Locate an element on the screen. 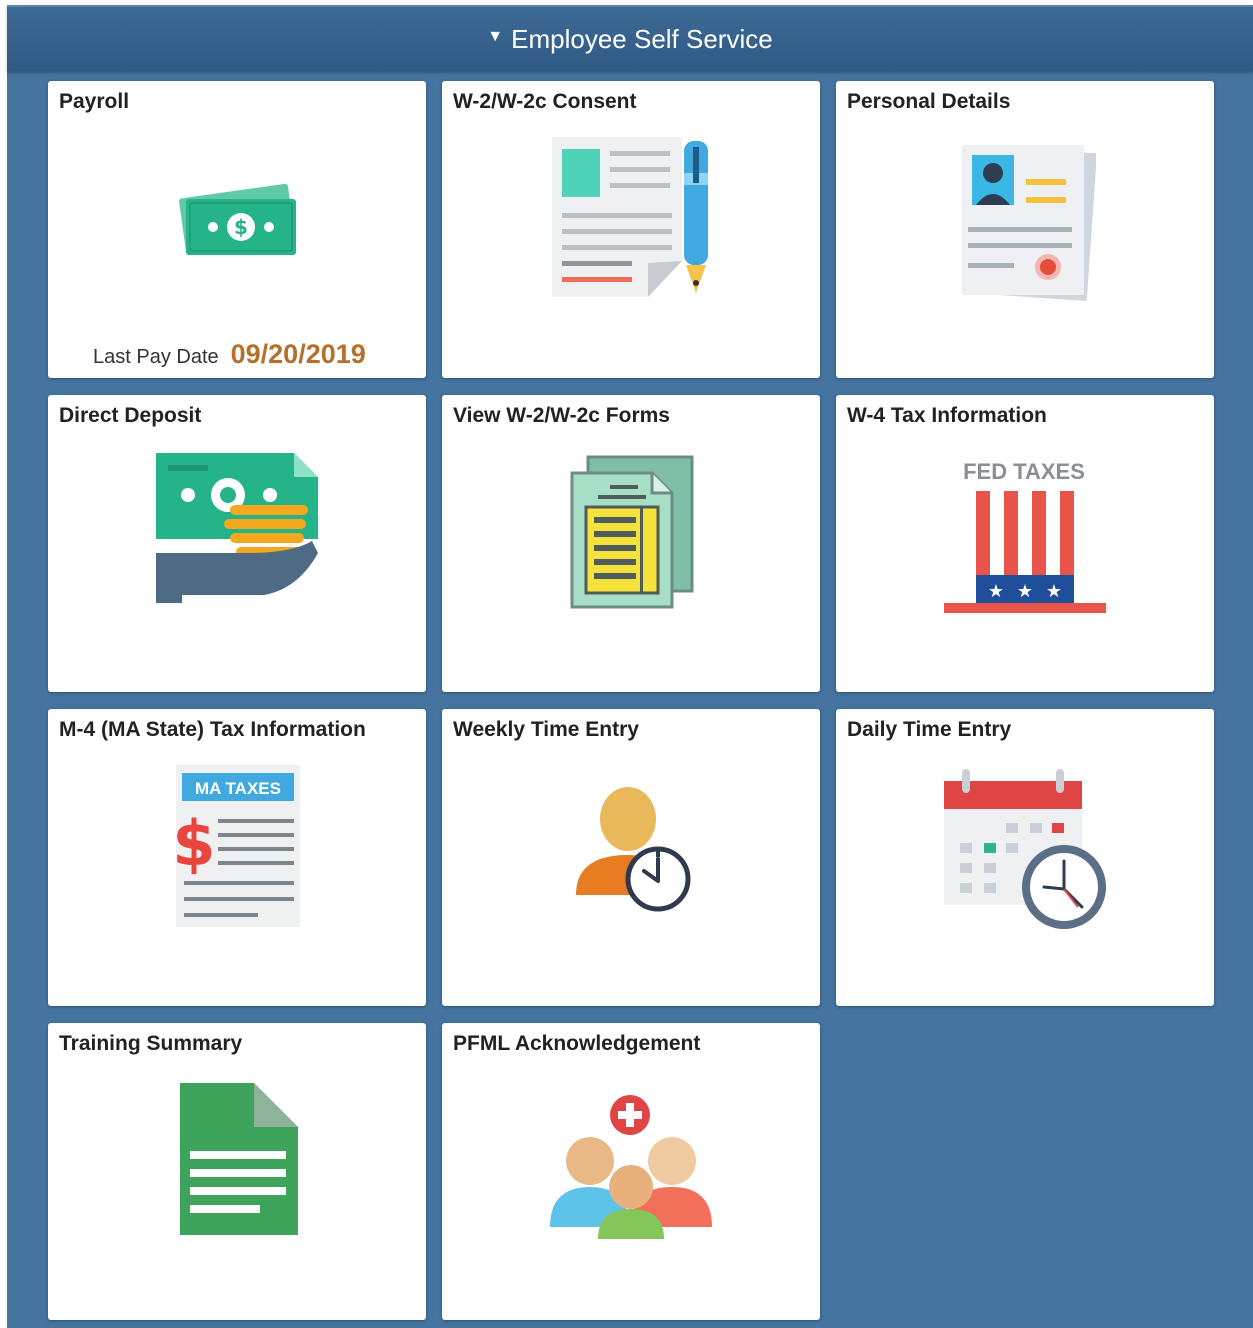  money-icon: $ is located at coordinates (237, 219).